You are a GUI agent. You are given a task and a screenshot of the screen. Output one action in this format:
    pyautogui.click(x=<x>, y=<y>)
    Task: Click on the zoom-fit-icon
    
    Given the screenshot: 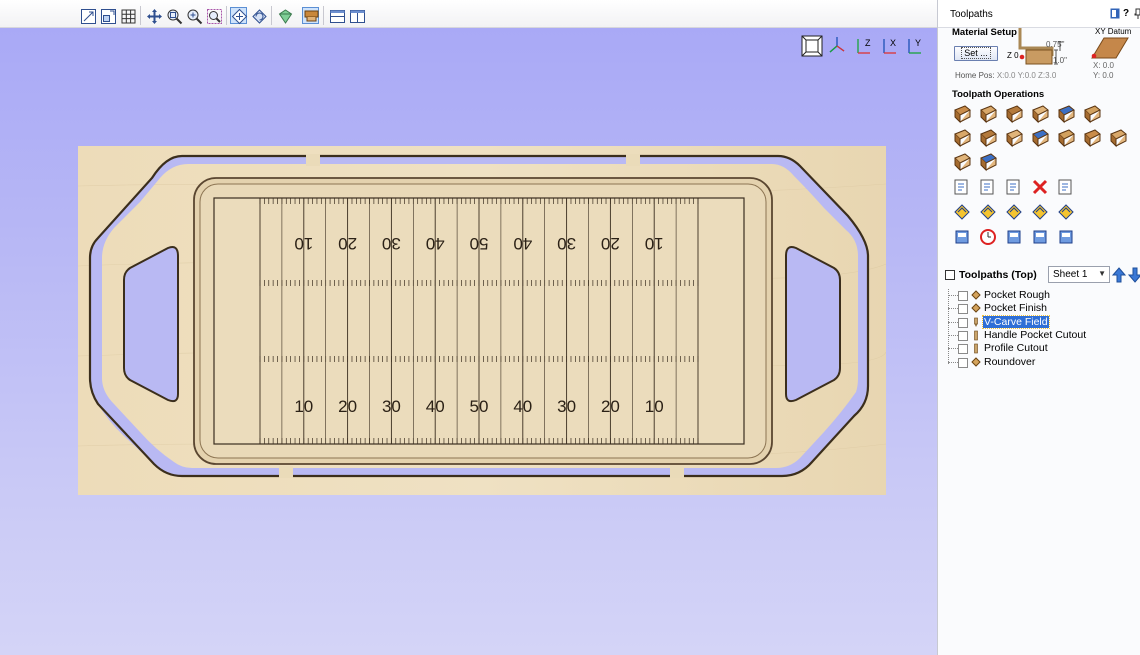 What is the action you would take?
    pyautogui.click(x=107, y=15)
    